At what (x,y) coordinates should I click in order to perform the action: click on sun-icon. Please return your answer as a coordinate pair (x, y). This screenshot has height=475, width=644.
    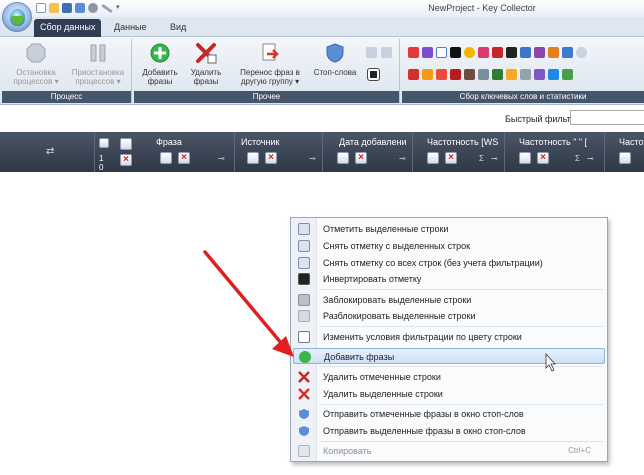
    Looking at the image, I should click on (469, 52).